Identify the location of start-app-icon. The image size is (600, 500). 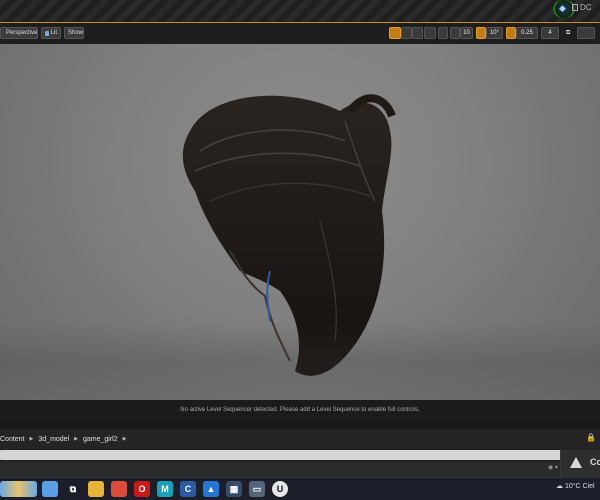
(50, 489).